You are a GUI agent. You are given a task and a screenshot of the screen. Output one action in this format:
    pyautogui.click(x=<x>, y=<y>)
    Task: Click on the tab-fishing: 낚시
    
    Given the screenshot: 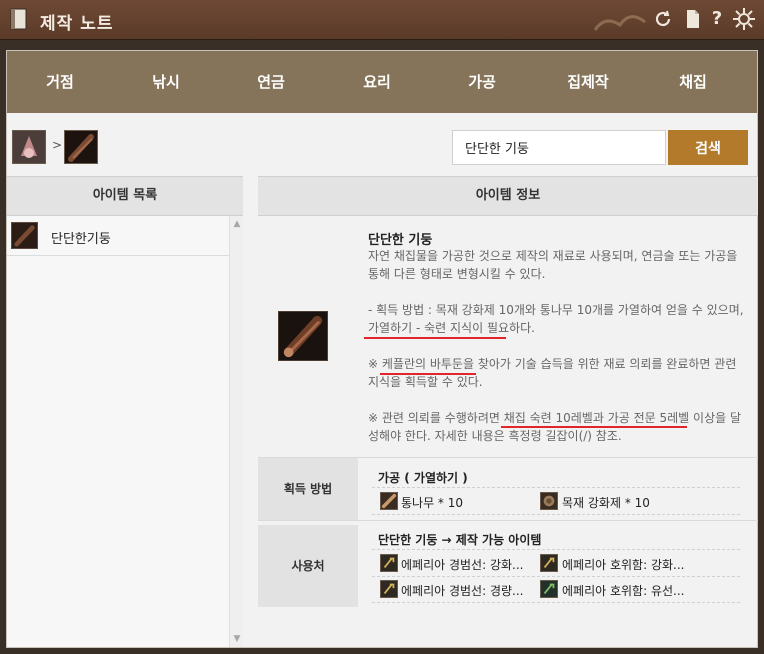 What is the action you would take?
    pyautogui.click(x=166, y=81)
    